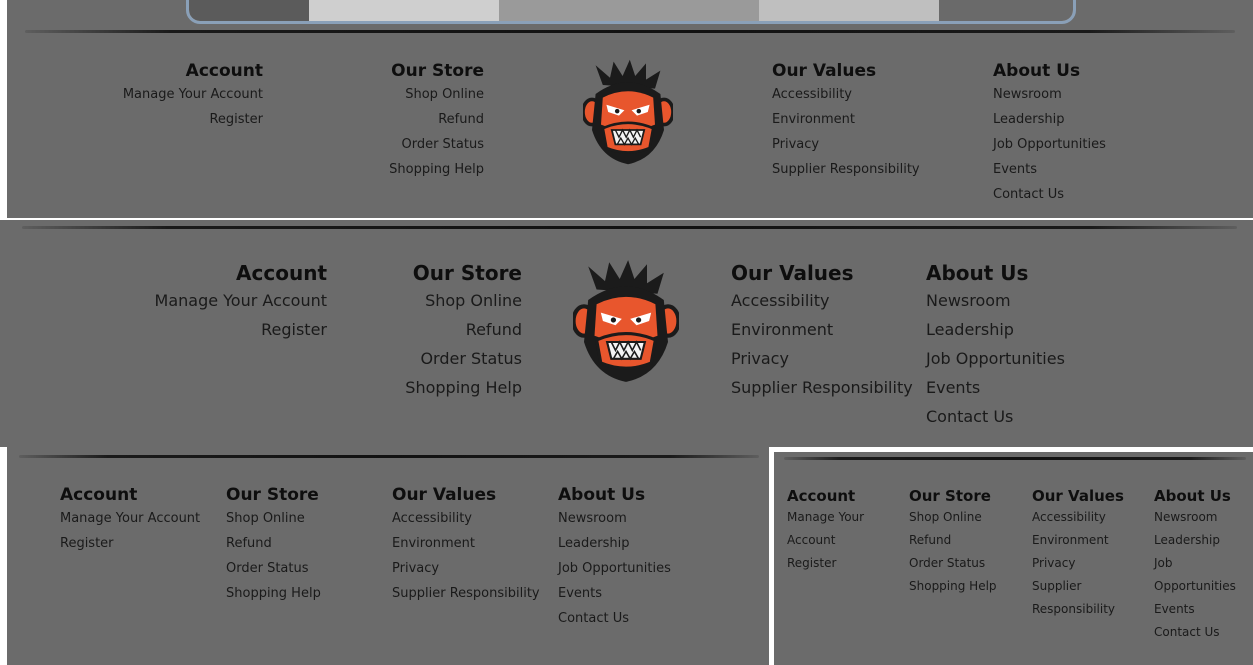  What do you see at coordinates (1078, 586) in the screenshot?
I see `supplier-responsibility-link: Supplier` at bounding box center [1078, 586].